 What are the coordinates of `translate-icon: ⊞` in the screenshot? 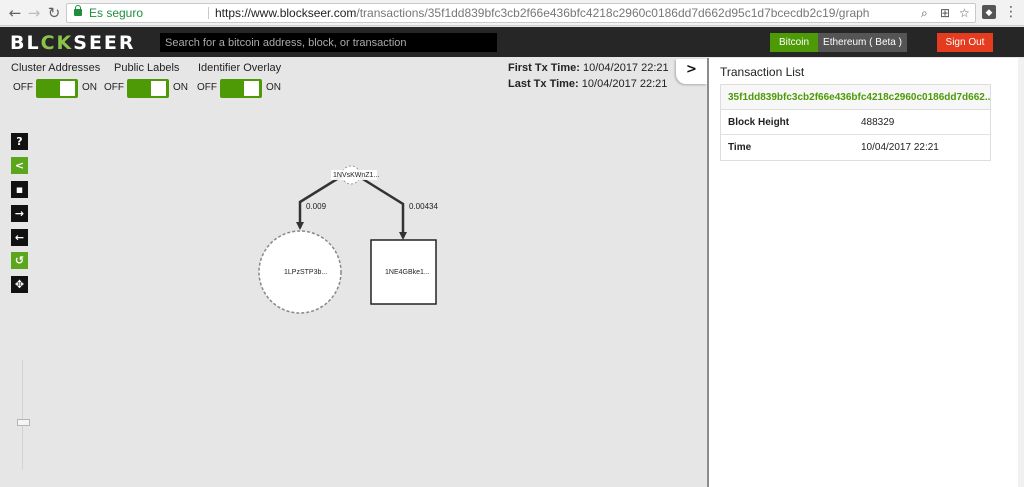 It's located at (945, 13).